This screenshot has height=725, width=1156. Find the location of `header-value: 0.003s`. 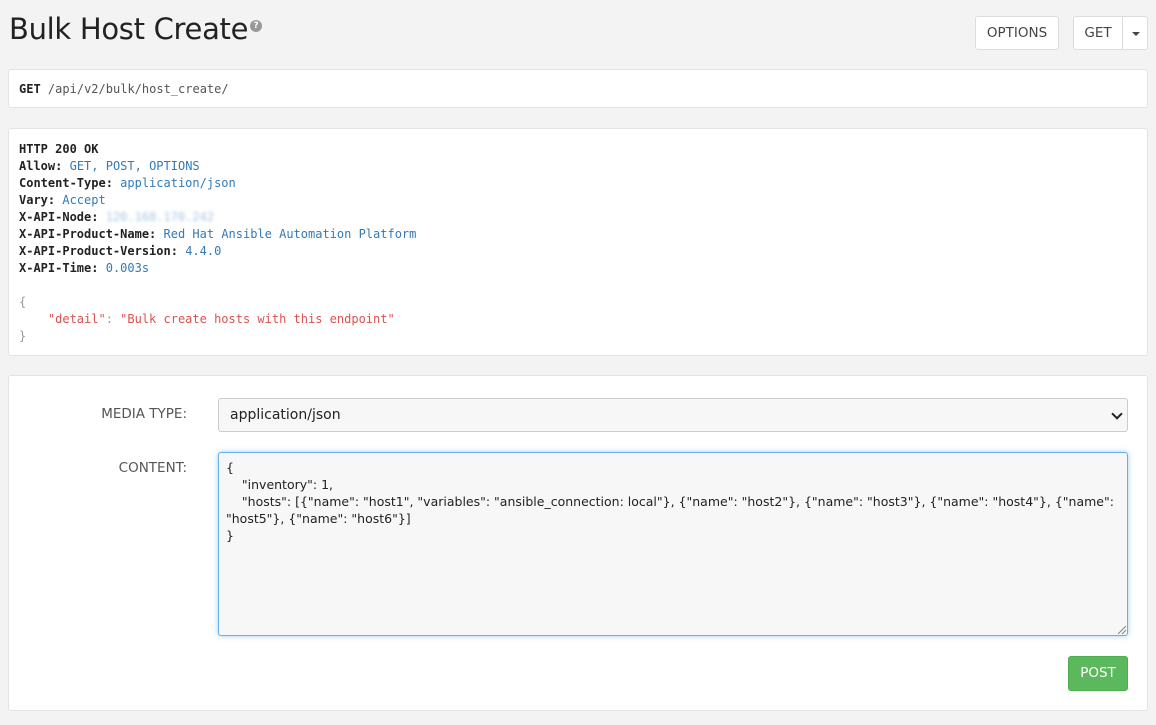

header-value: 0.003s is located at coordinates (127, 268).